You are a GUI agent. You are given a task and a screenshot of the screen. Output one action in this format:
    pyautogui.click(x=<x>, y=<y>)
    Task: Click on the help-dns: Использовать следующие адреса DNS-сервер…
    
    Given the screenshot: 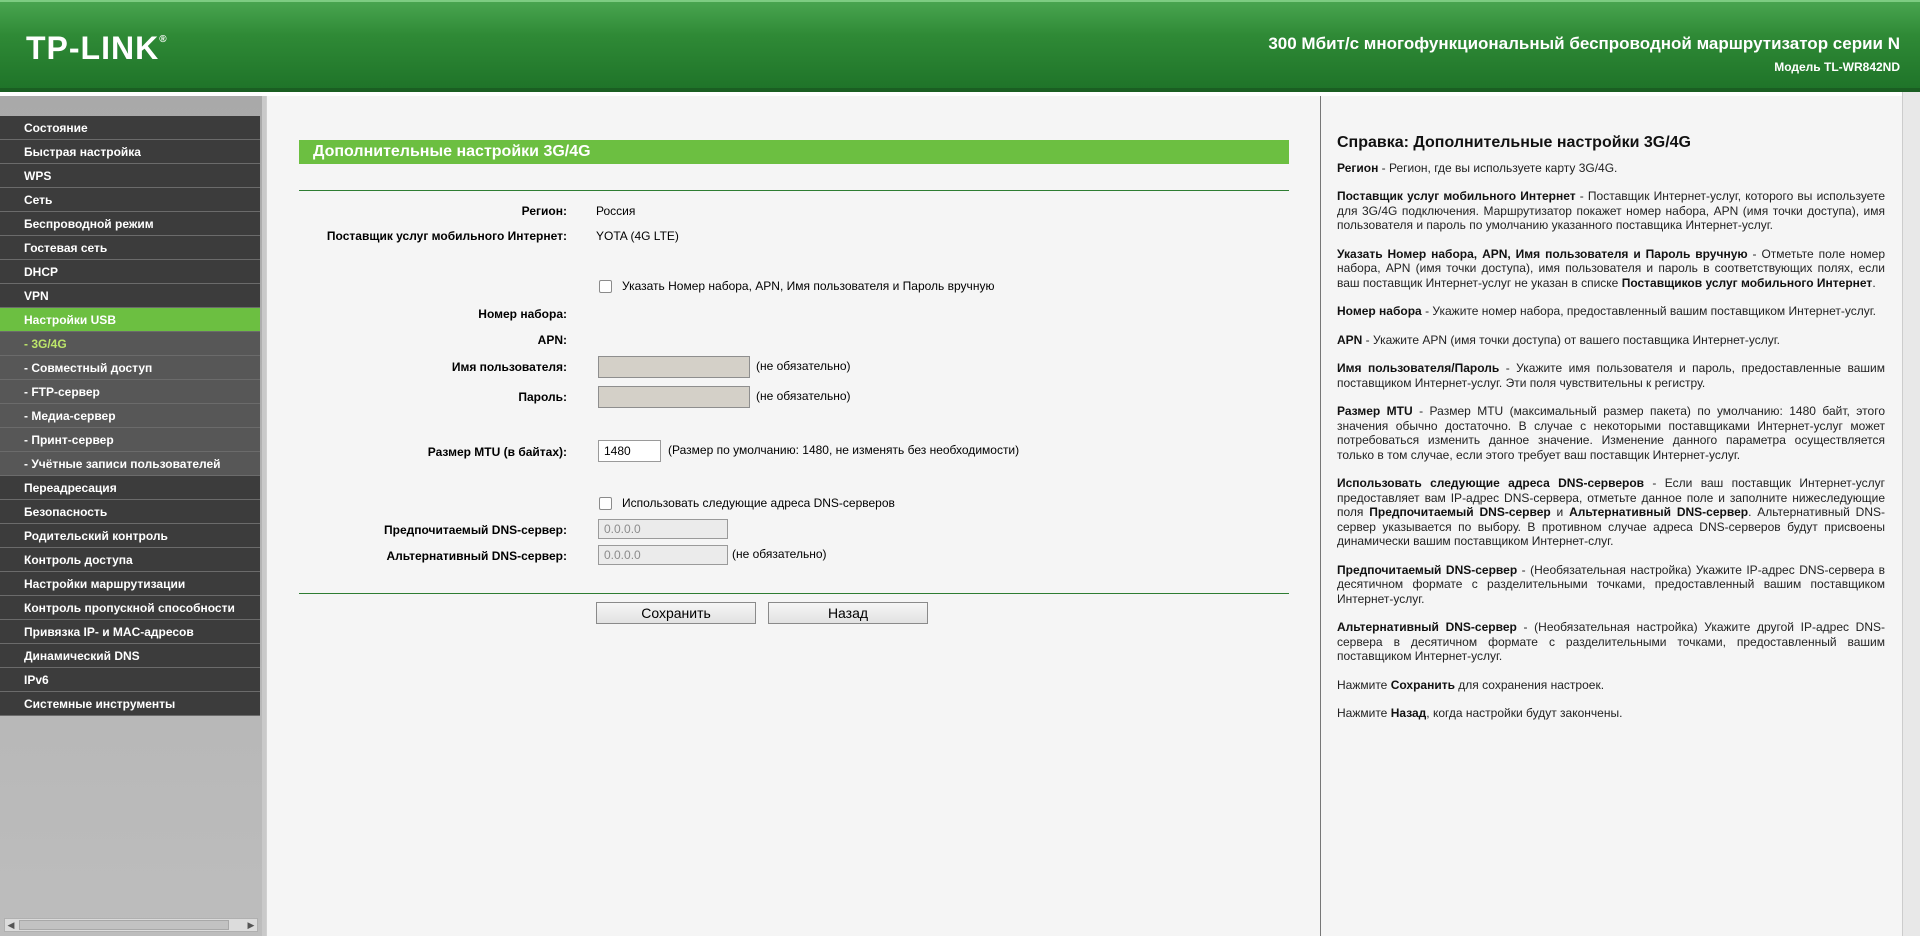 What is the action you would take?
    pyautogui.click(x=1611, y=512)
    